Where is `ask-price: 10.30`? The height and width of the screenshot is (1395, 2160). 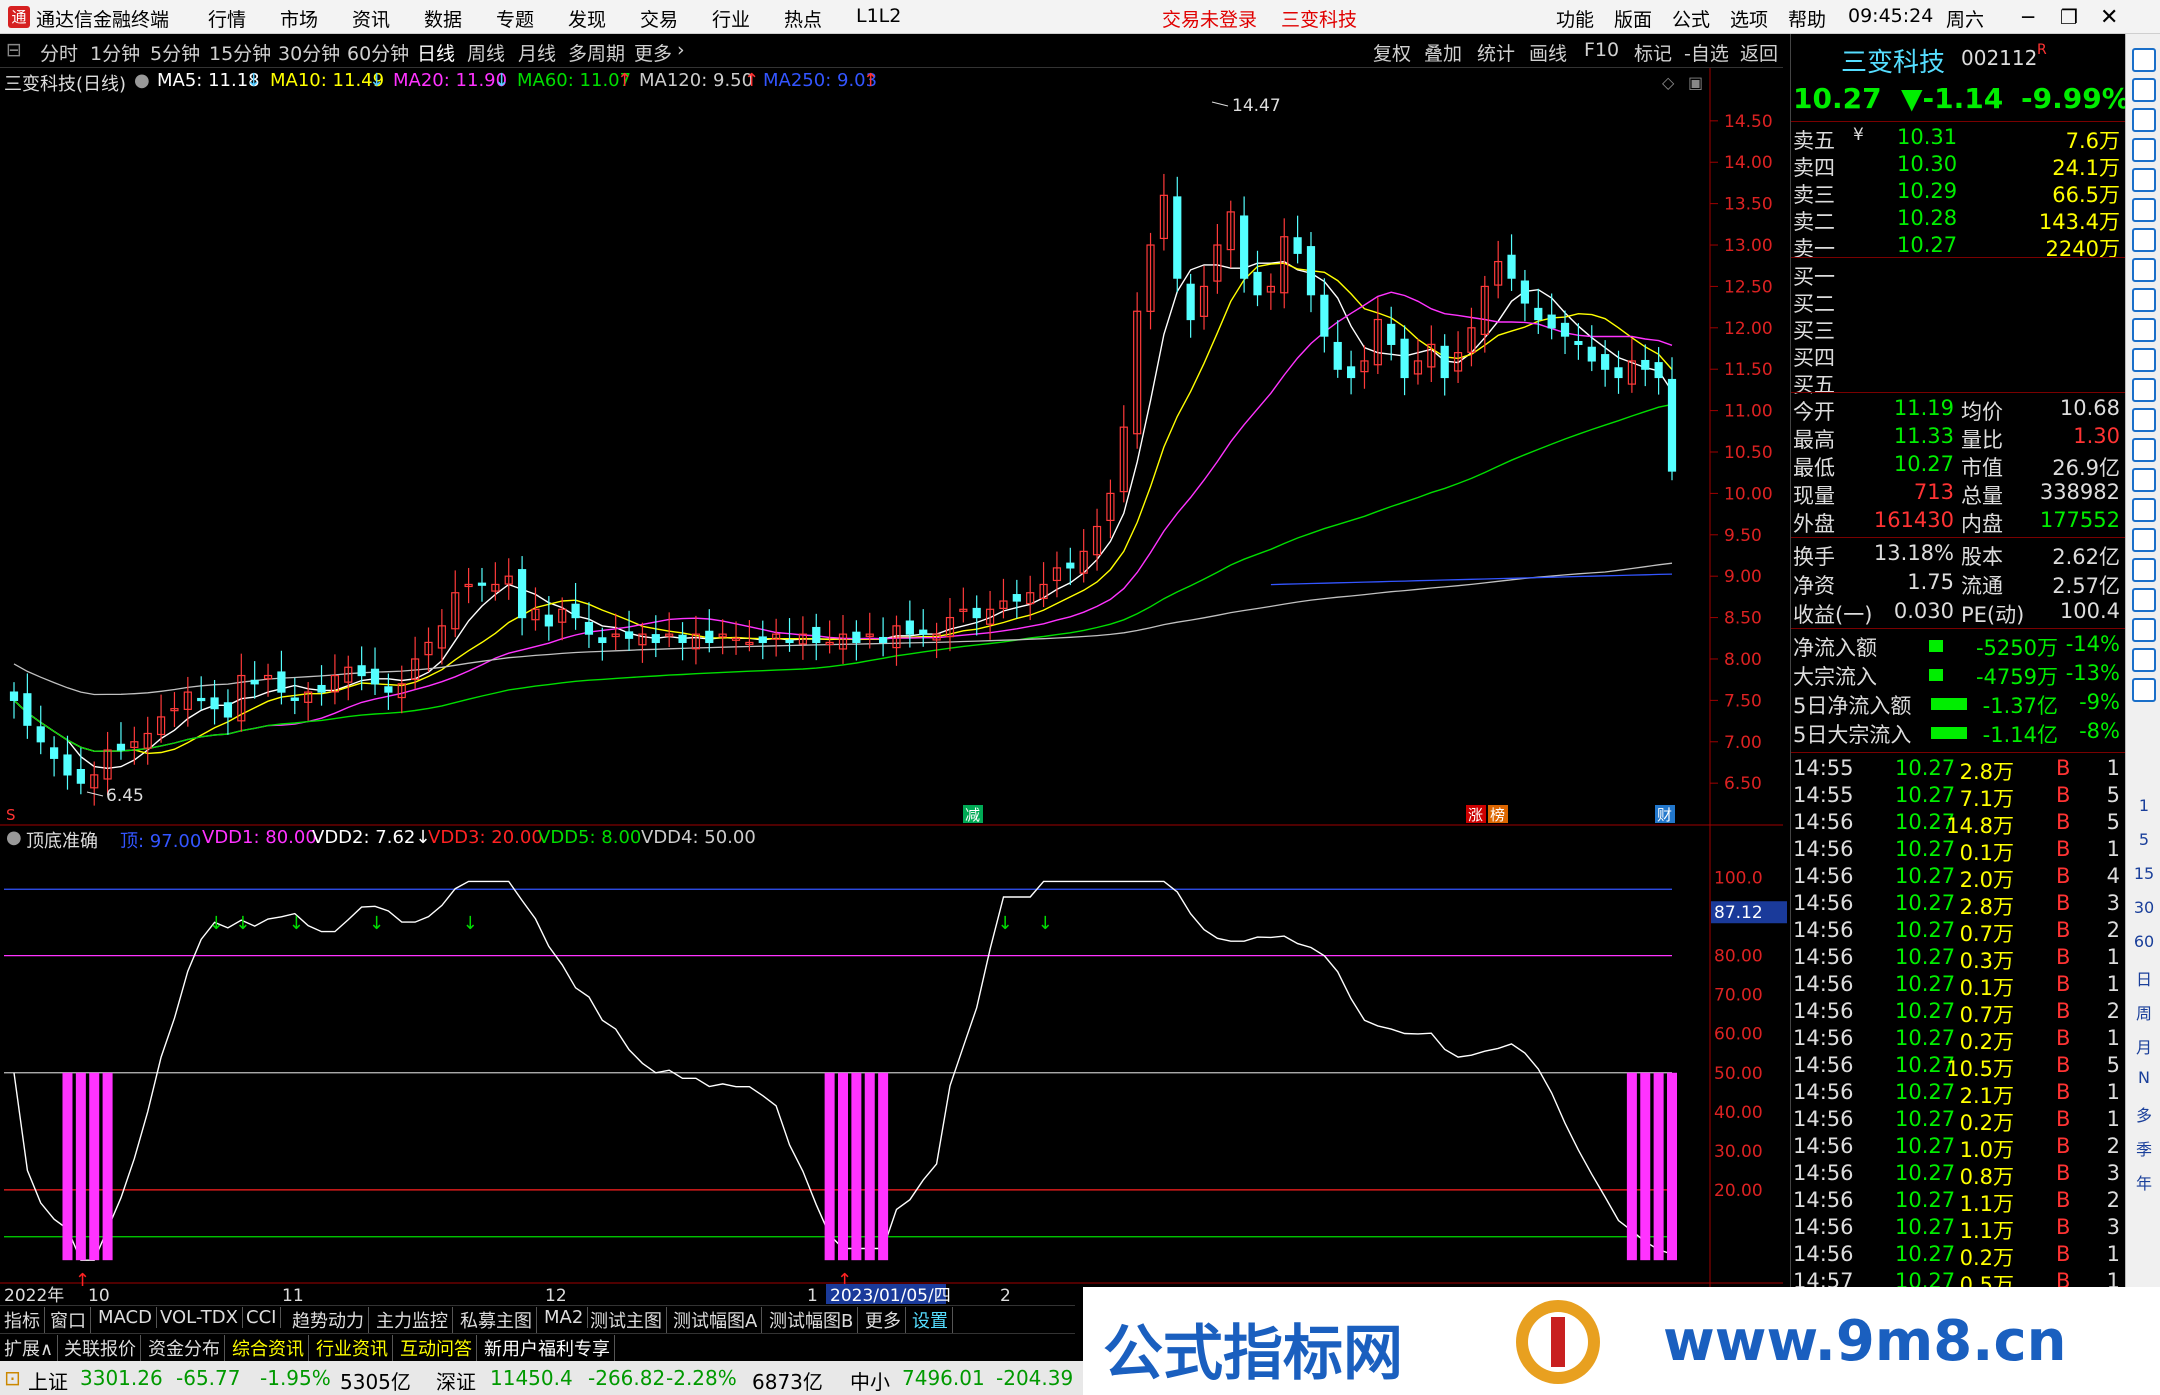 ask-price: 10.30 is located at coordinates (1927, 164).